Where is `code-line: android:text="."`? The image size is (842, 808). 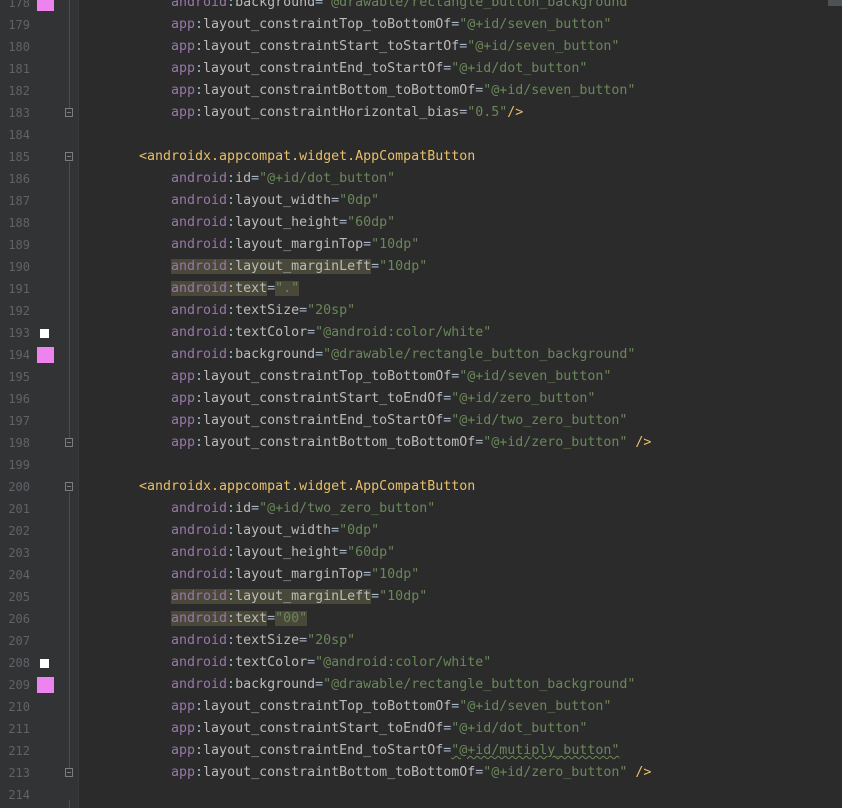 code-line: android:text="." is located at coordinates (460, 289).